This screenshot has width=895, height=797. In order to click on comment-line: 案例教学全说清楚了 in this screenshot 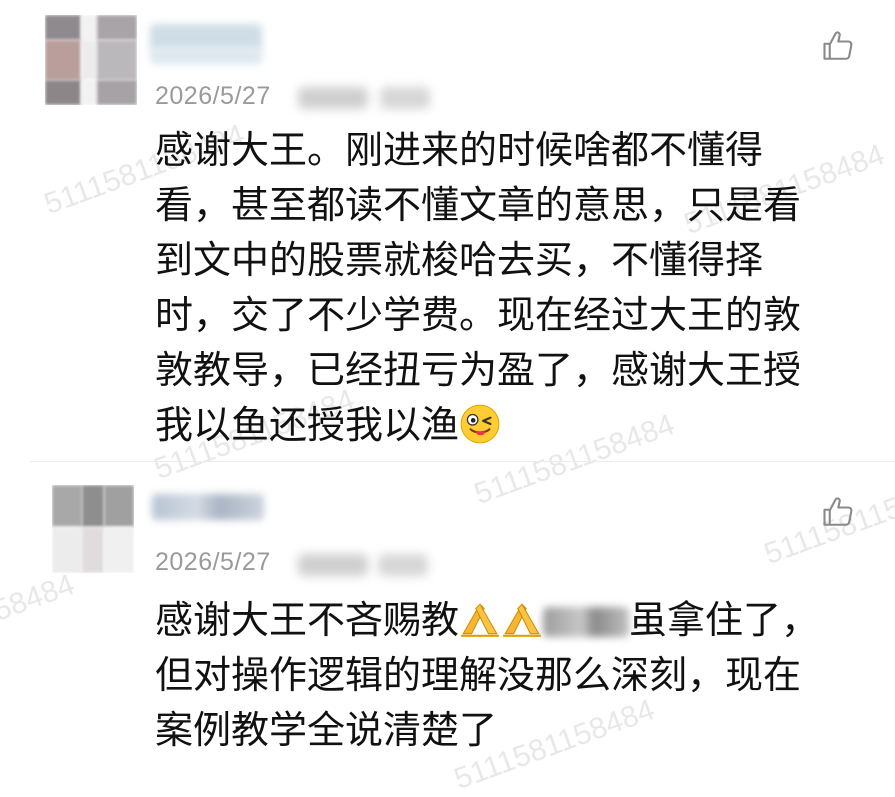, I will do `click(326, 730)`.